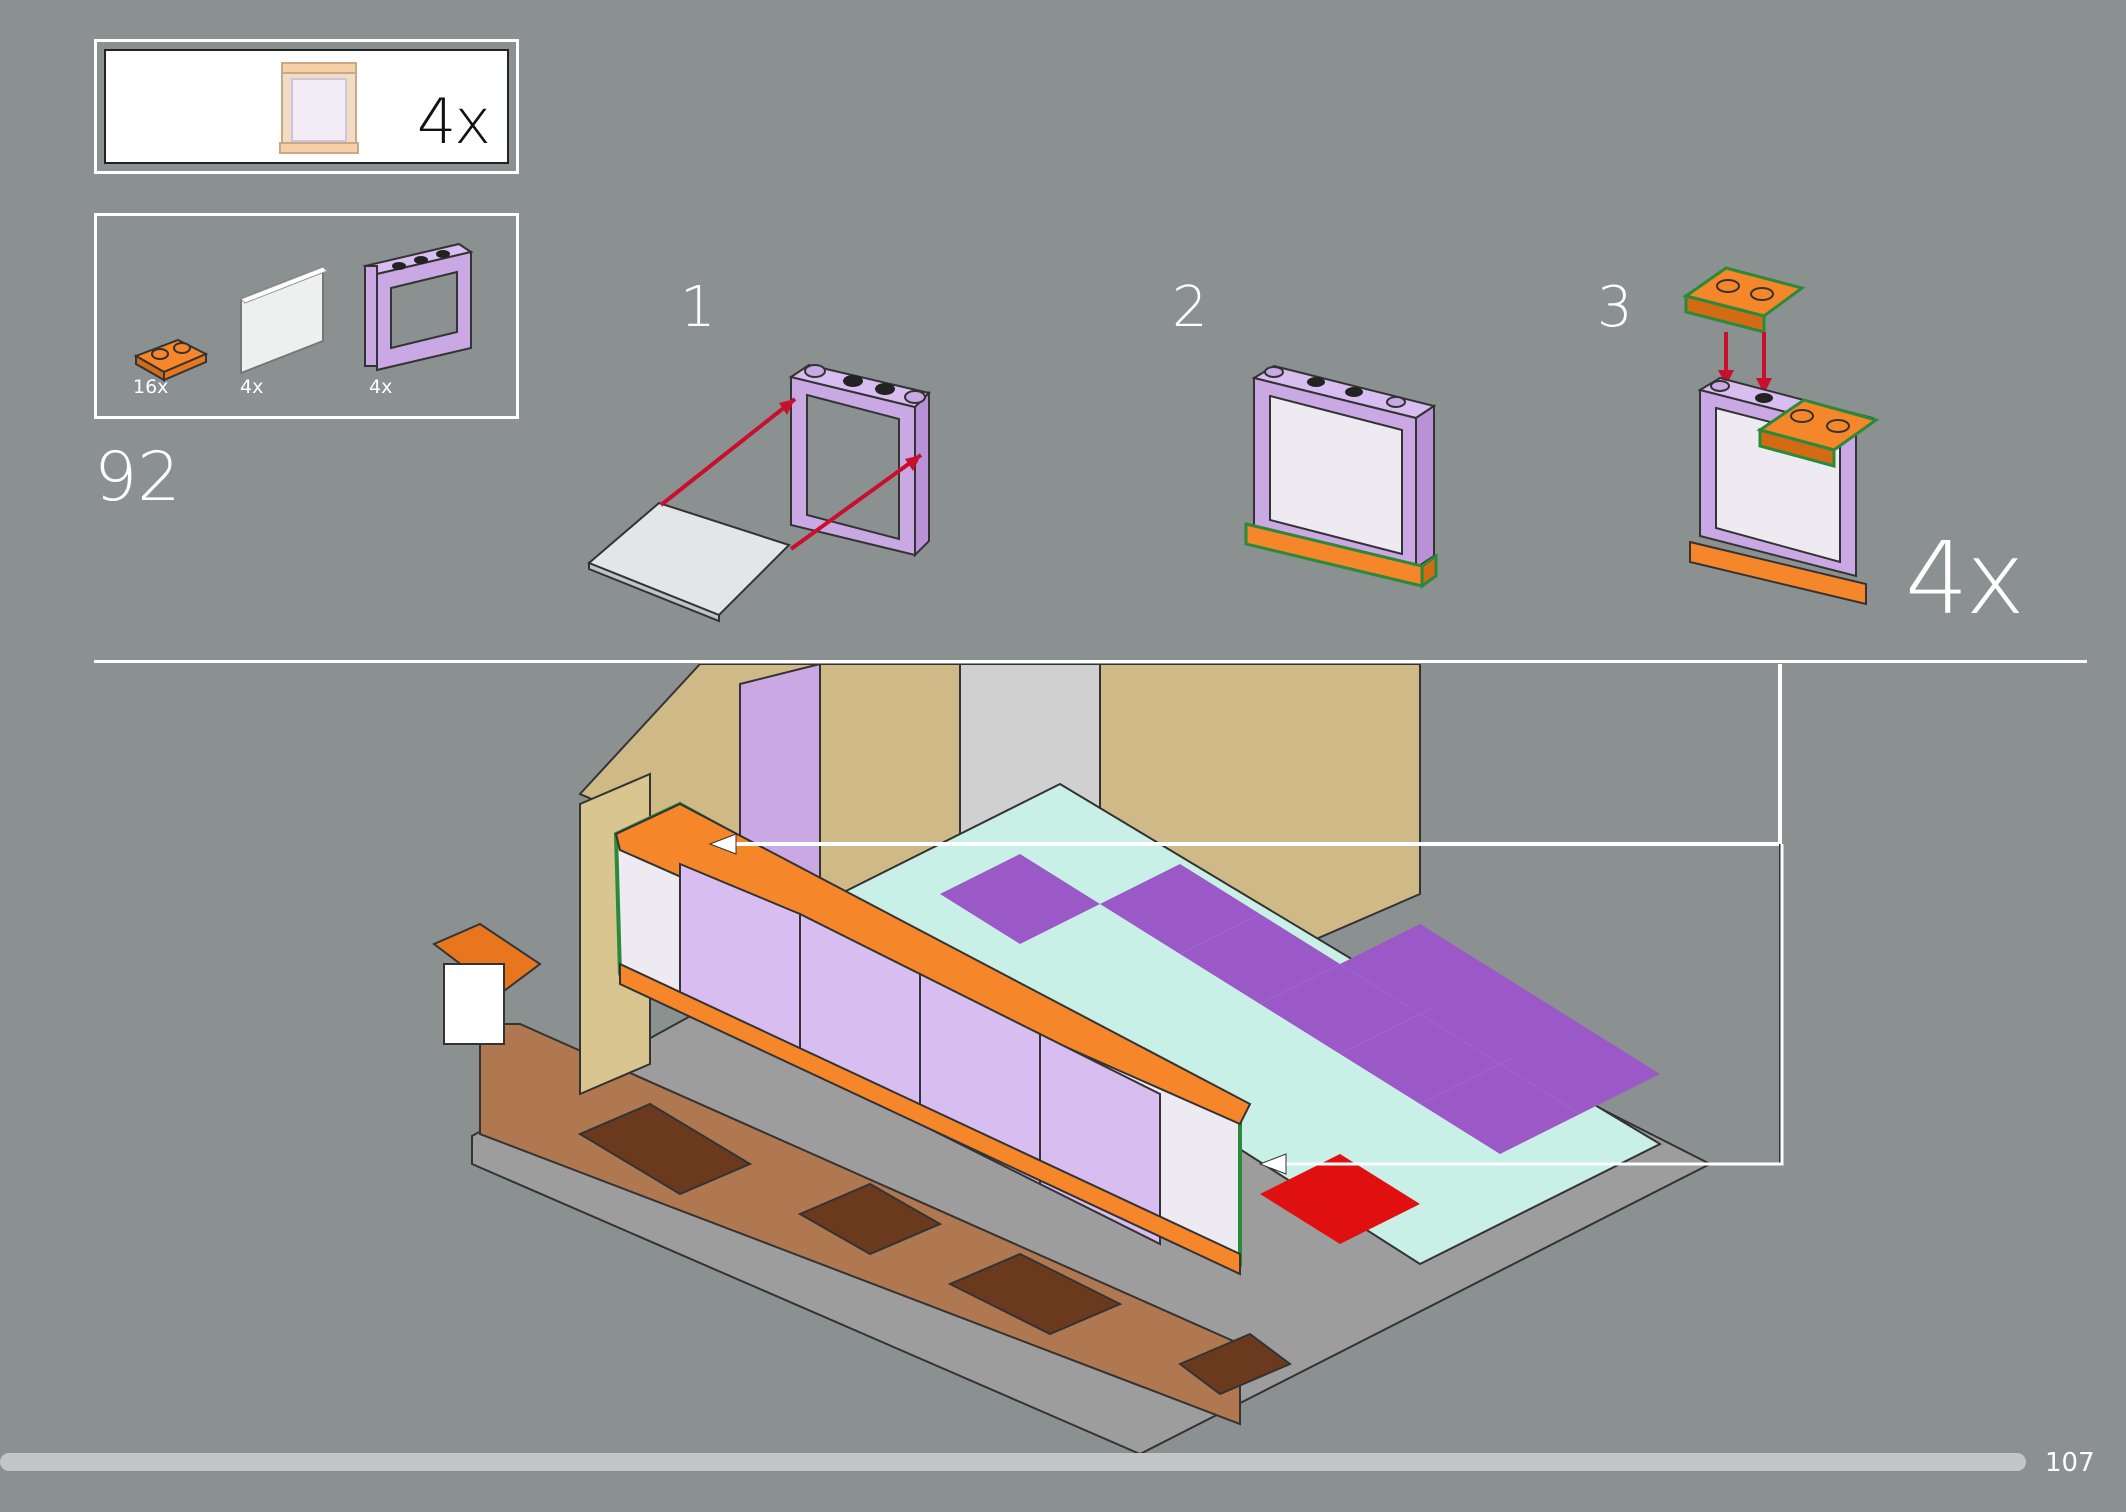  What do you see at coordinates (1013, 1462) in the screenshot?
I see `progress-bar` at bounding box center [1013, 1462].